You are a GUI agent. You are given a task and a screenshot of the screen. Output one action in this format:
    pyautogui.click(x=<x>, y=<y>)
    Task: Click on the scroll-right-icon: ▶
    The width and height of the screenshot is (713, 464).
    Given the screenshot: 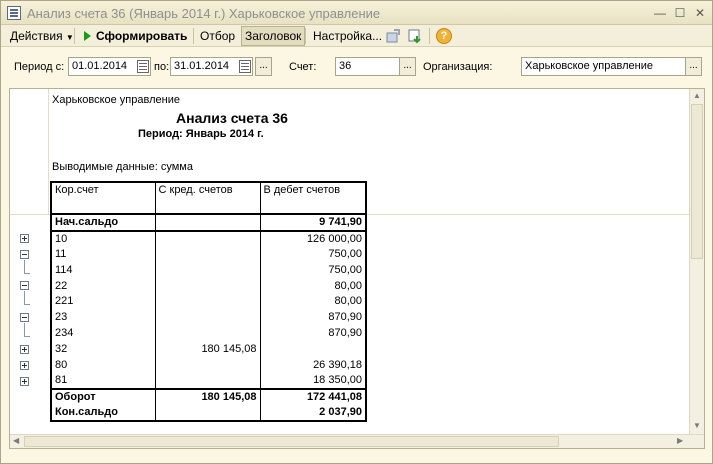 What is the action you would take?
    pyautogui.click(x=680, y=441)
    